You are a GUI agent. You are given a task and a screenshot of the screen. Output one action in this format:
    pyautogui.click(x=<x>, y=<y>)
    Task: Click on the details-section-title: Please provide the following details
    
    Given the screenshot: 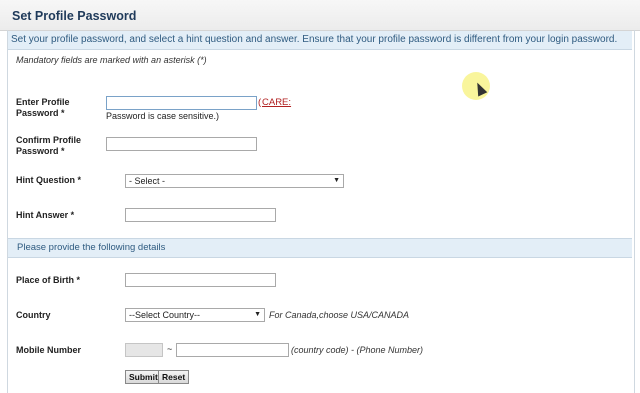 What is the action you would take?
    pyautogui.click(x=91, y=247)
    